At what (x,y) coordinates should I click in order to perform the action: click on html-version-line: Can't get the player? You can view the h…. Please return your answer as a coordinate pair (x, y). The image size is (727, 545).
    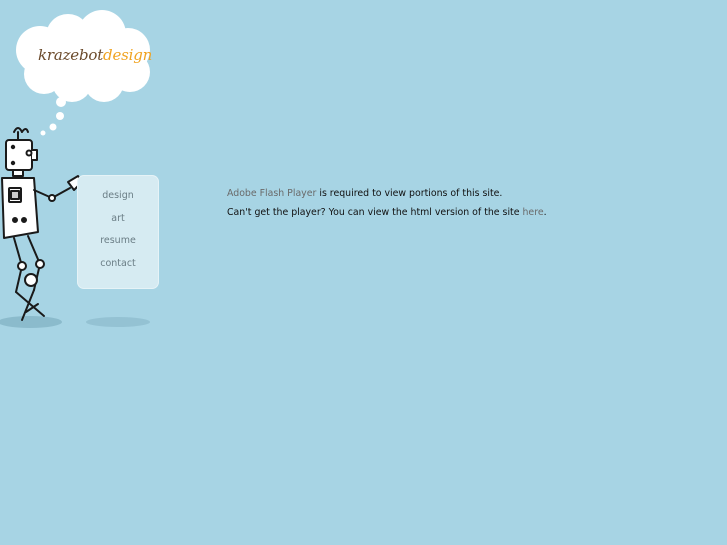
    Looking at the image, I should click on (387, 212).